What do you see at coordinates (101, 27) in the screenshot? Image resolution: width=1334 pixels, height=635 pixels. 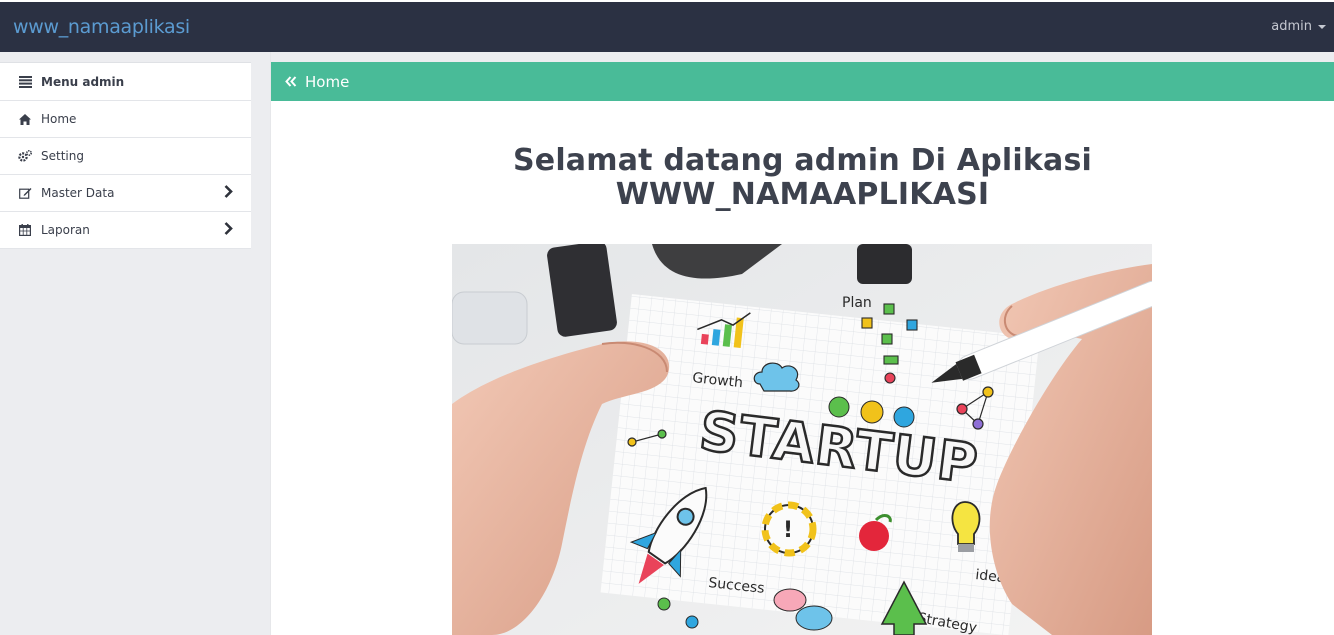 I see `app-brand-link: www_namaaplikasi` at bounding box center [101, 27].